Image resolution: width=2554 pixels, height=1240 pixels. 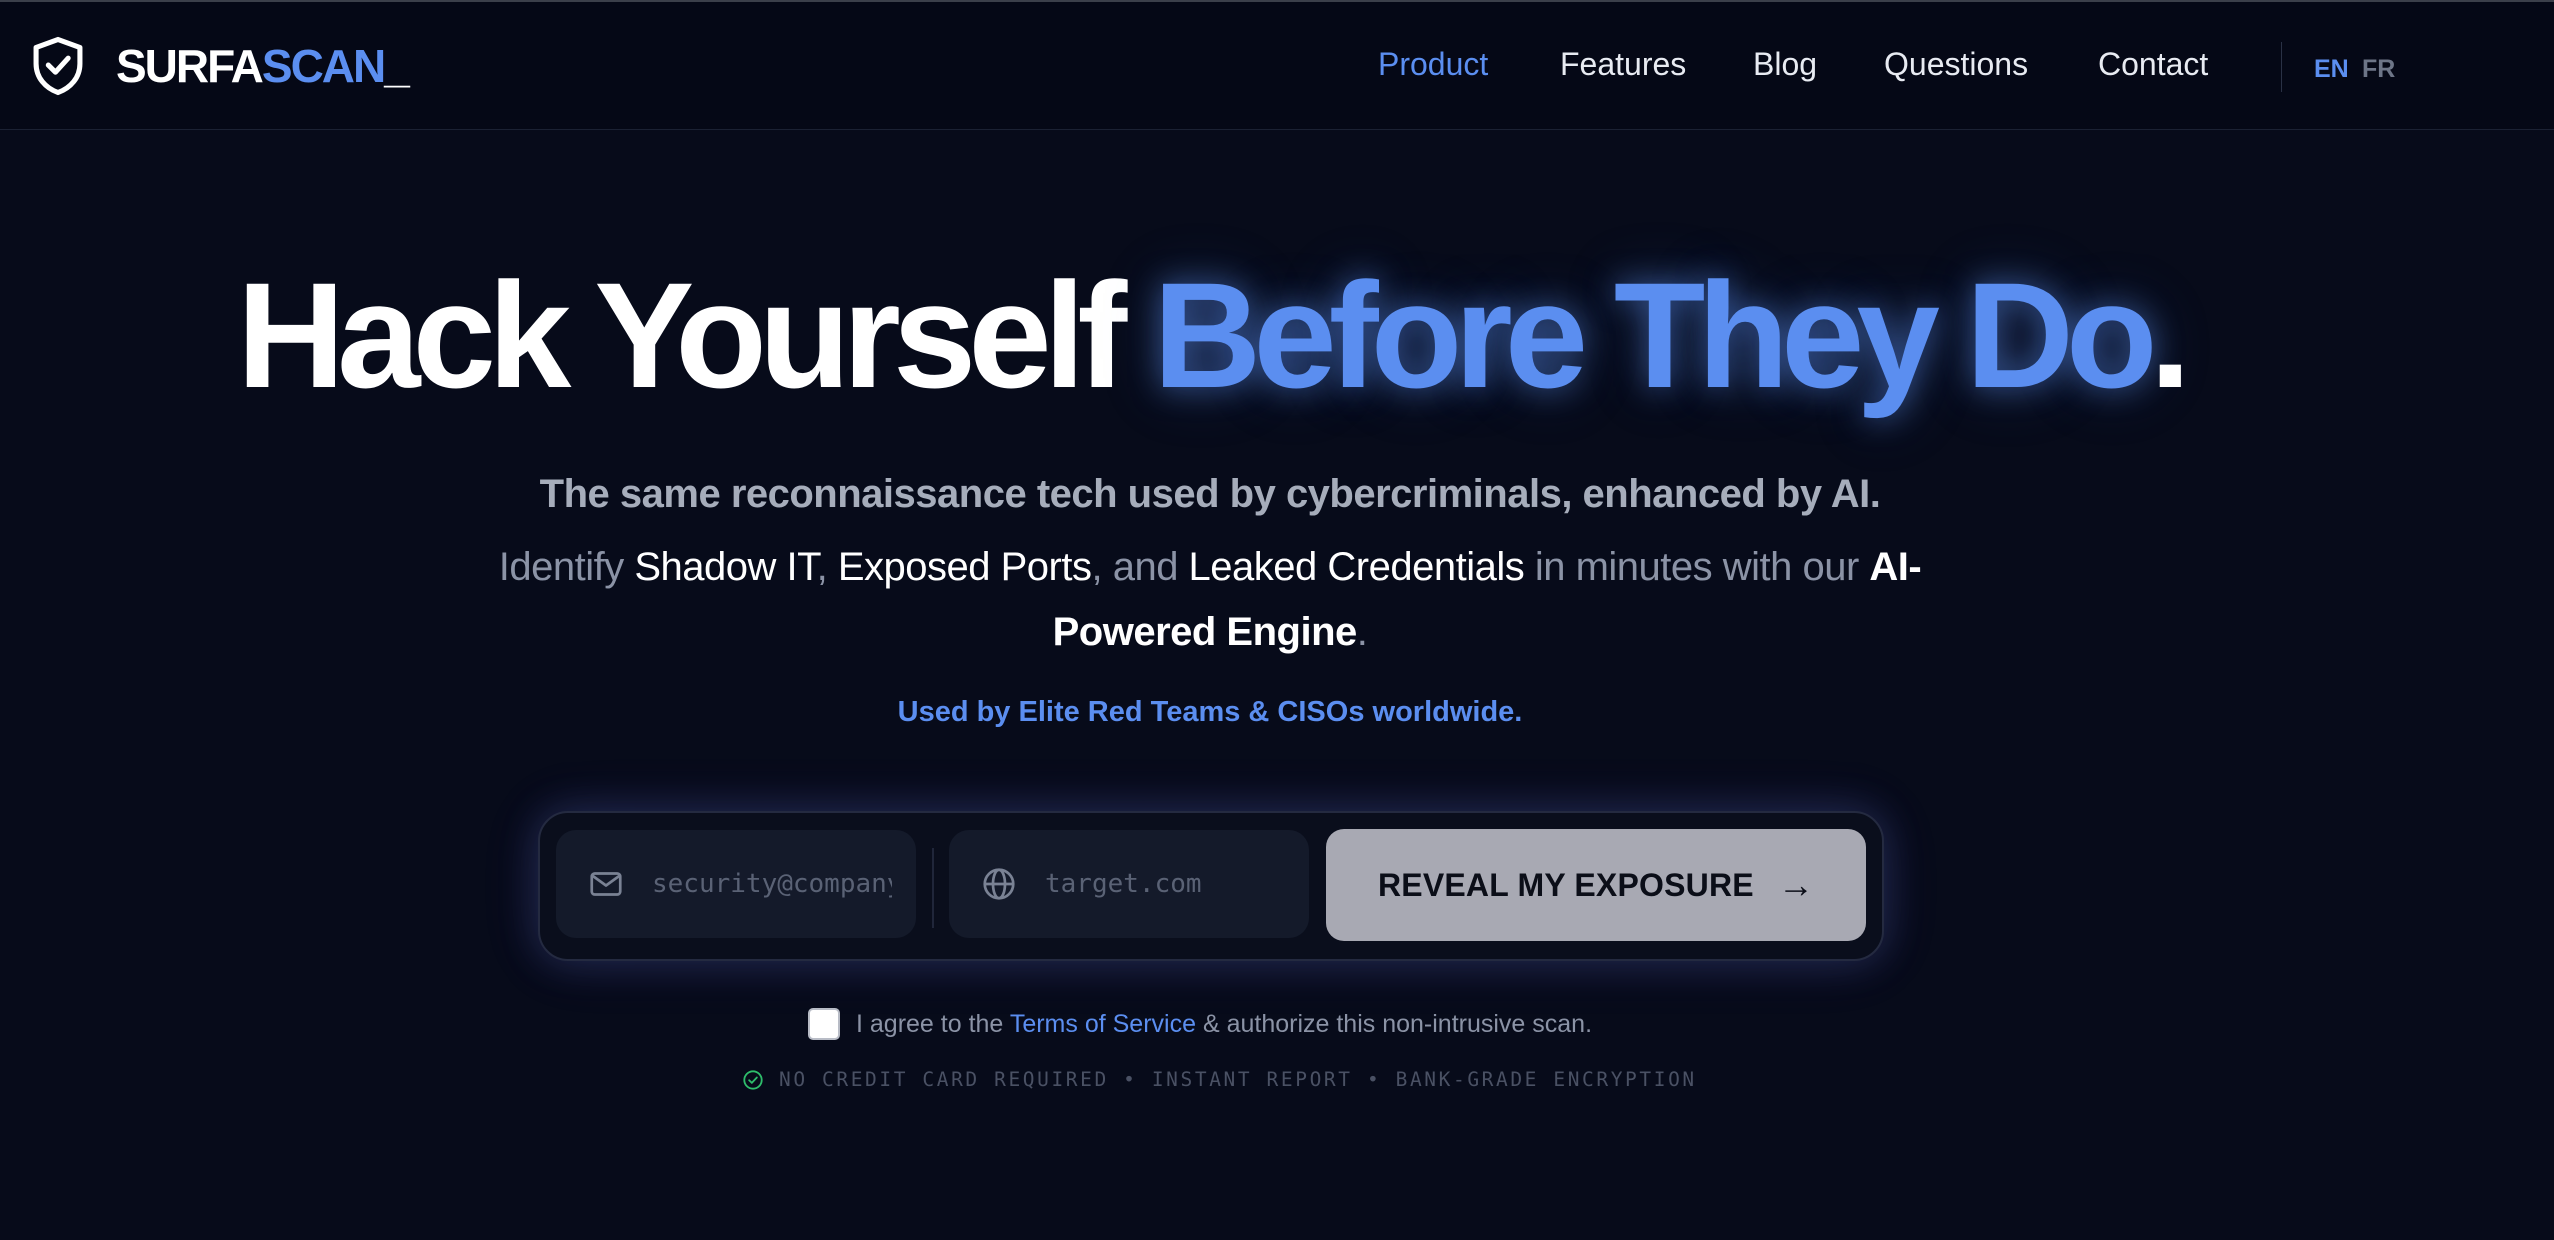 What do you see at coordinates (999, 884) in the screenshot?
I see `globe-icon` at bounding box center [999, 884].